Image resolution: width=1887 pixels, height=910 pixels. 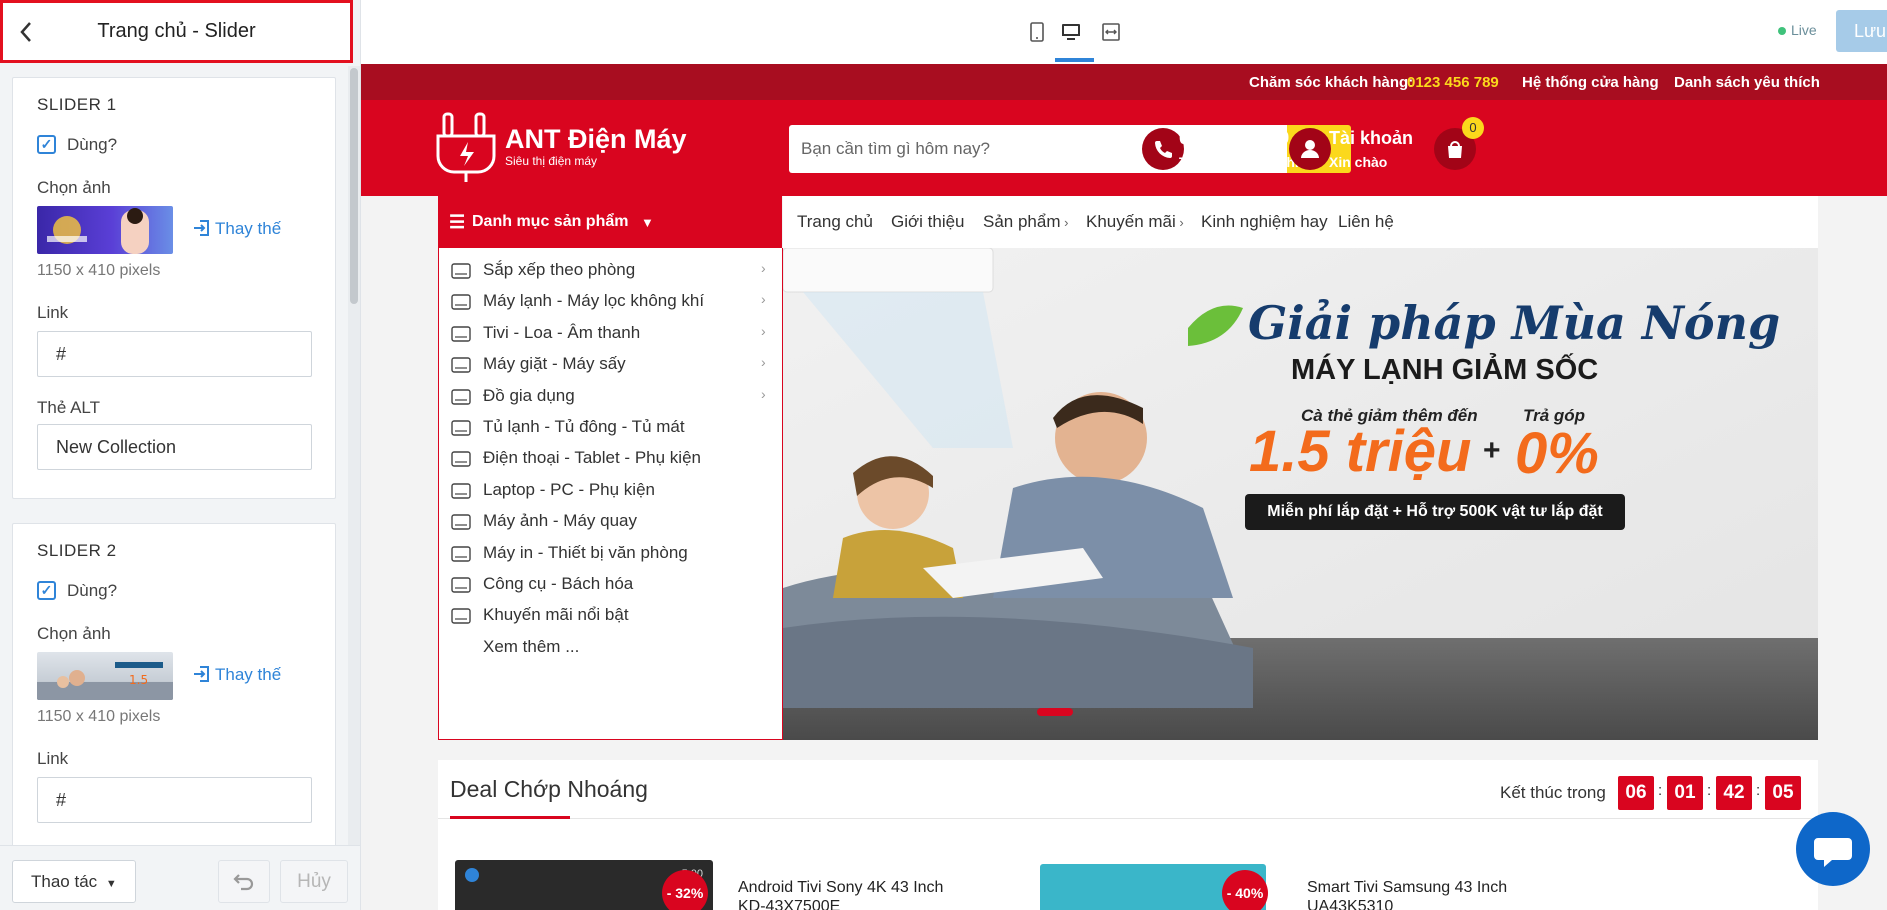 What do you see at coordinates (835, 222) in the screenshot?
I see `nav-home: Trang chủ` at bounding box center [835, 222].